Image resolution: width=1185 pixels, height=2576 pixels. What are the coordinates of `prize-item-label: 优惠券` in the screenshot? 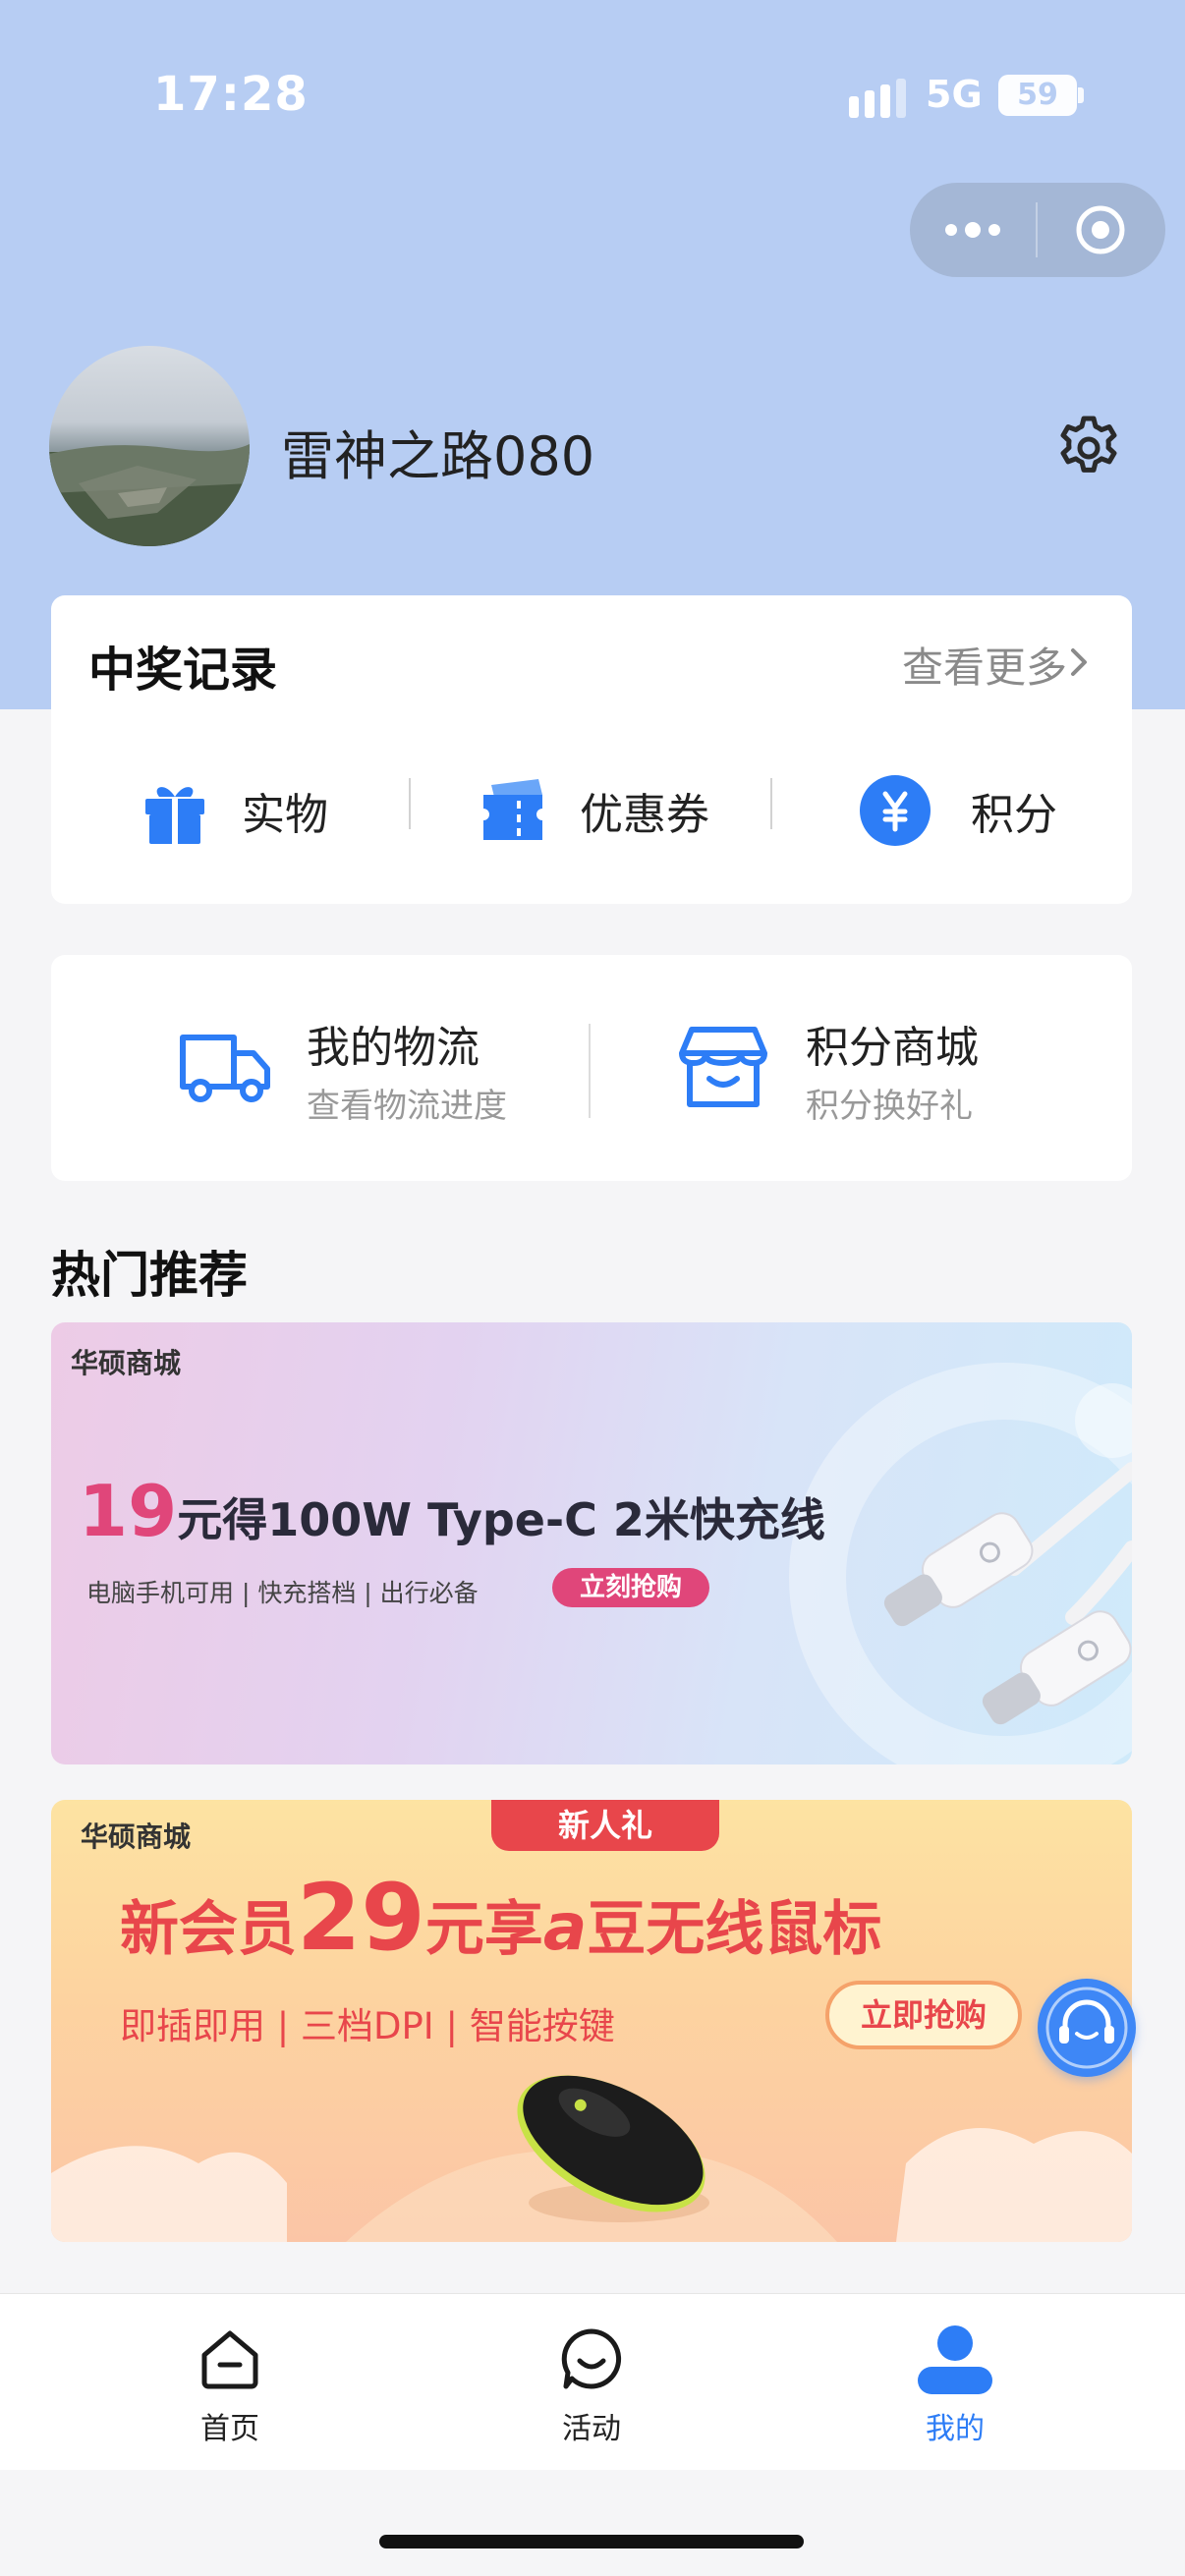 It's located at (645, 815).